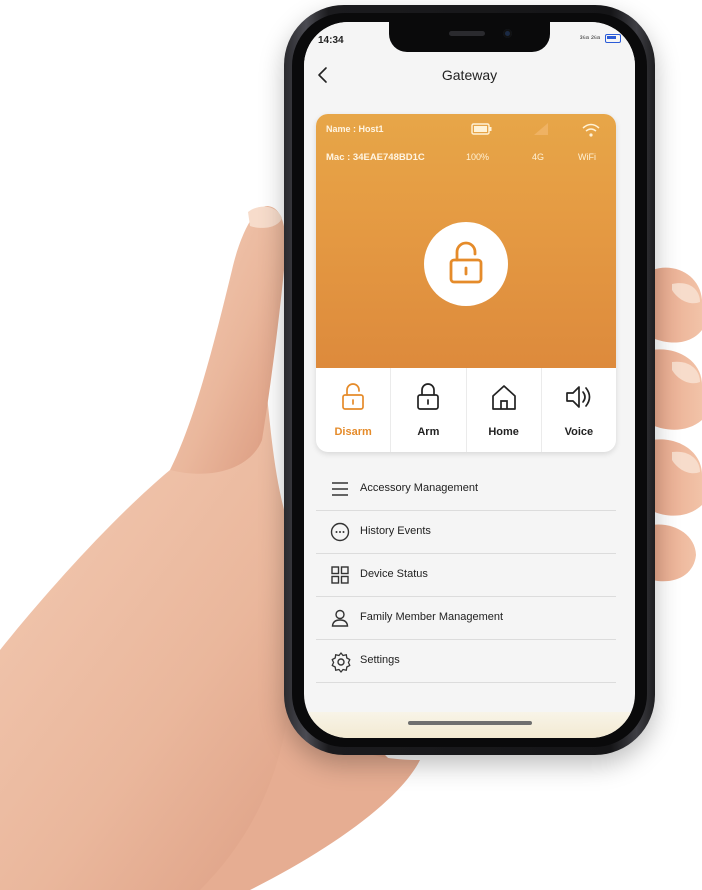 This screenshot has height=890, width=702. What do you see at coordinates (340, 575) in the screenshot?
I see `grid-icon` at bounding box center [340, 575].